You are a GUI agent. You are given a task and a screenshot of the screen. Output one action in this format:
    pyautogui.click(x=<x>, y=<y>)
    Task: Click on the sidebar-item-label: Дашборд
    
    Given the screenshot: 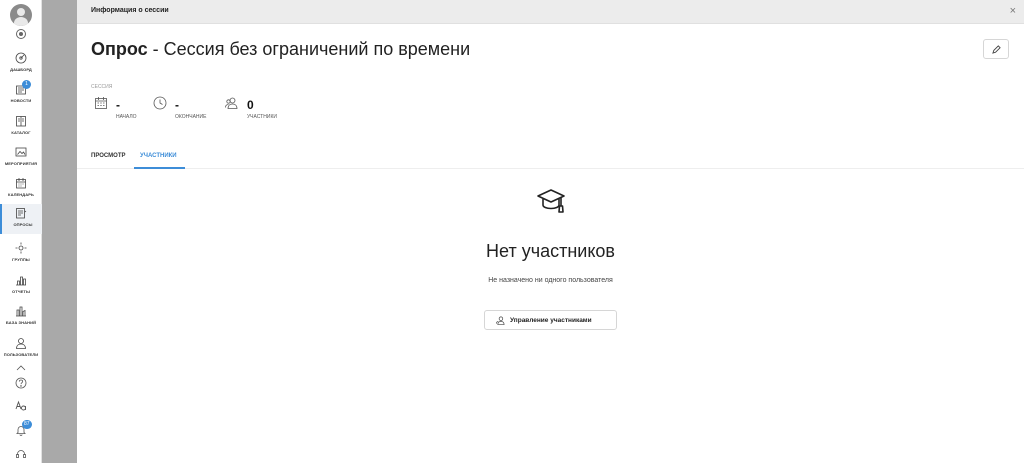 What is the action you would take?
    pyautogui.click(x=21, y=69)
    